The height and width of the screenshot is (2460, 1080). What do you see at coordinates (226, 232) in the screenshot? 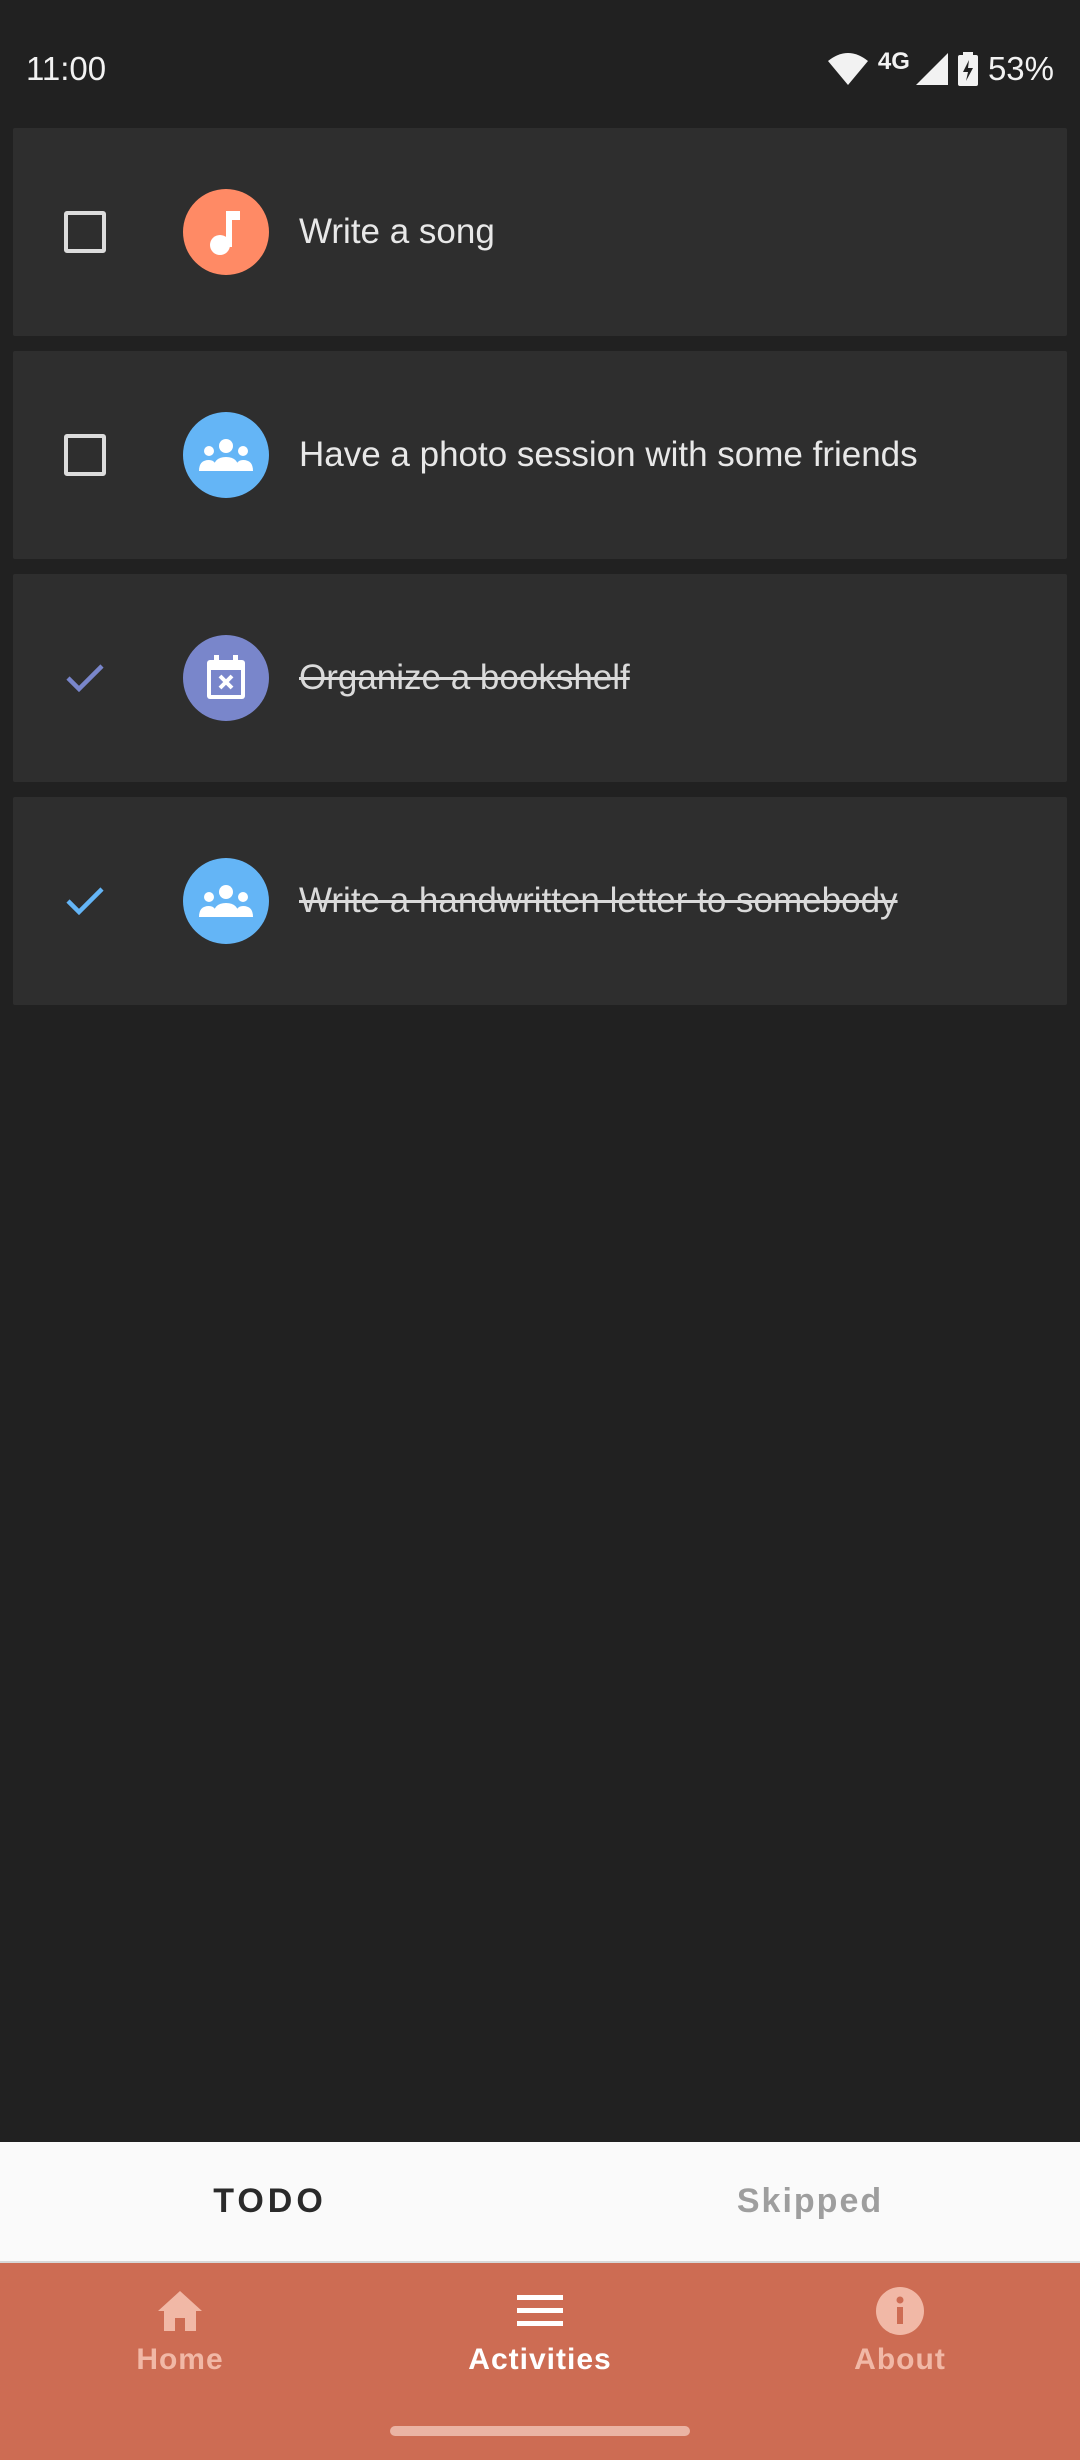
I see `music-note-icon` at bounding box center [226, 232].